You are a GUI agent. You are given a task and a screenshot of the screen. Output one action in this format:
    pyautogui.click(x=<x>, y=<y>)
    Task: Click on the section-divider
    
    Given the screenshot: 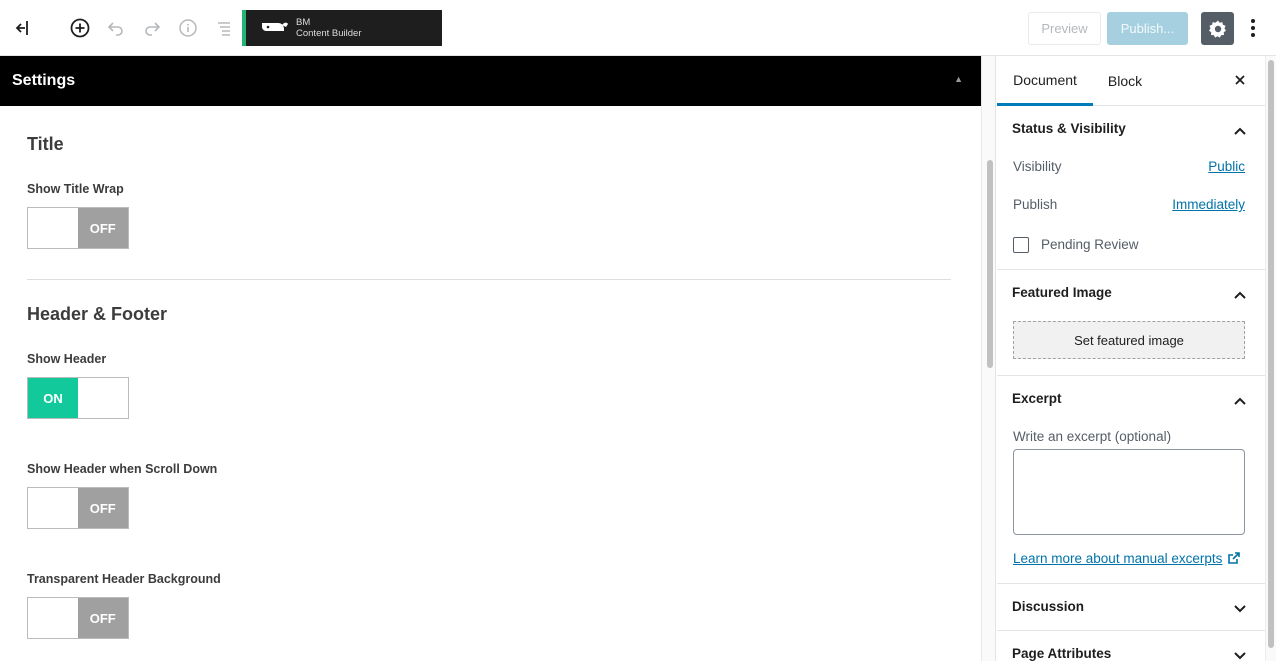 What is the action you would take?
    pyautogui.click(x=489, y=279)
    